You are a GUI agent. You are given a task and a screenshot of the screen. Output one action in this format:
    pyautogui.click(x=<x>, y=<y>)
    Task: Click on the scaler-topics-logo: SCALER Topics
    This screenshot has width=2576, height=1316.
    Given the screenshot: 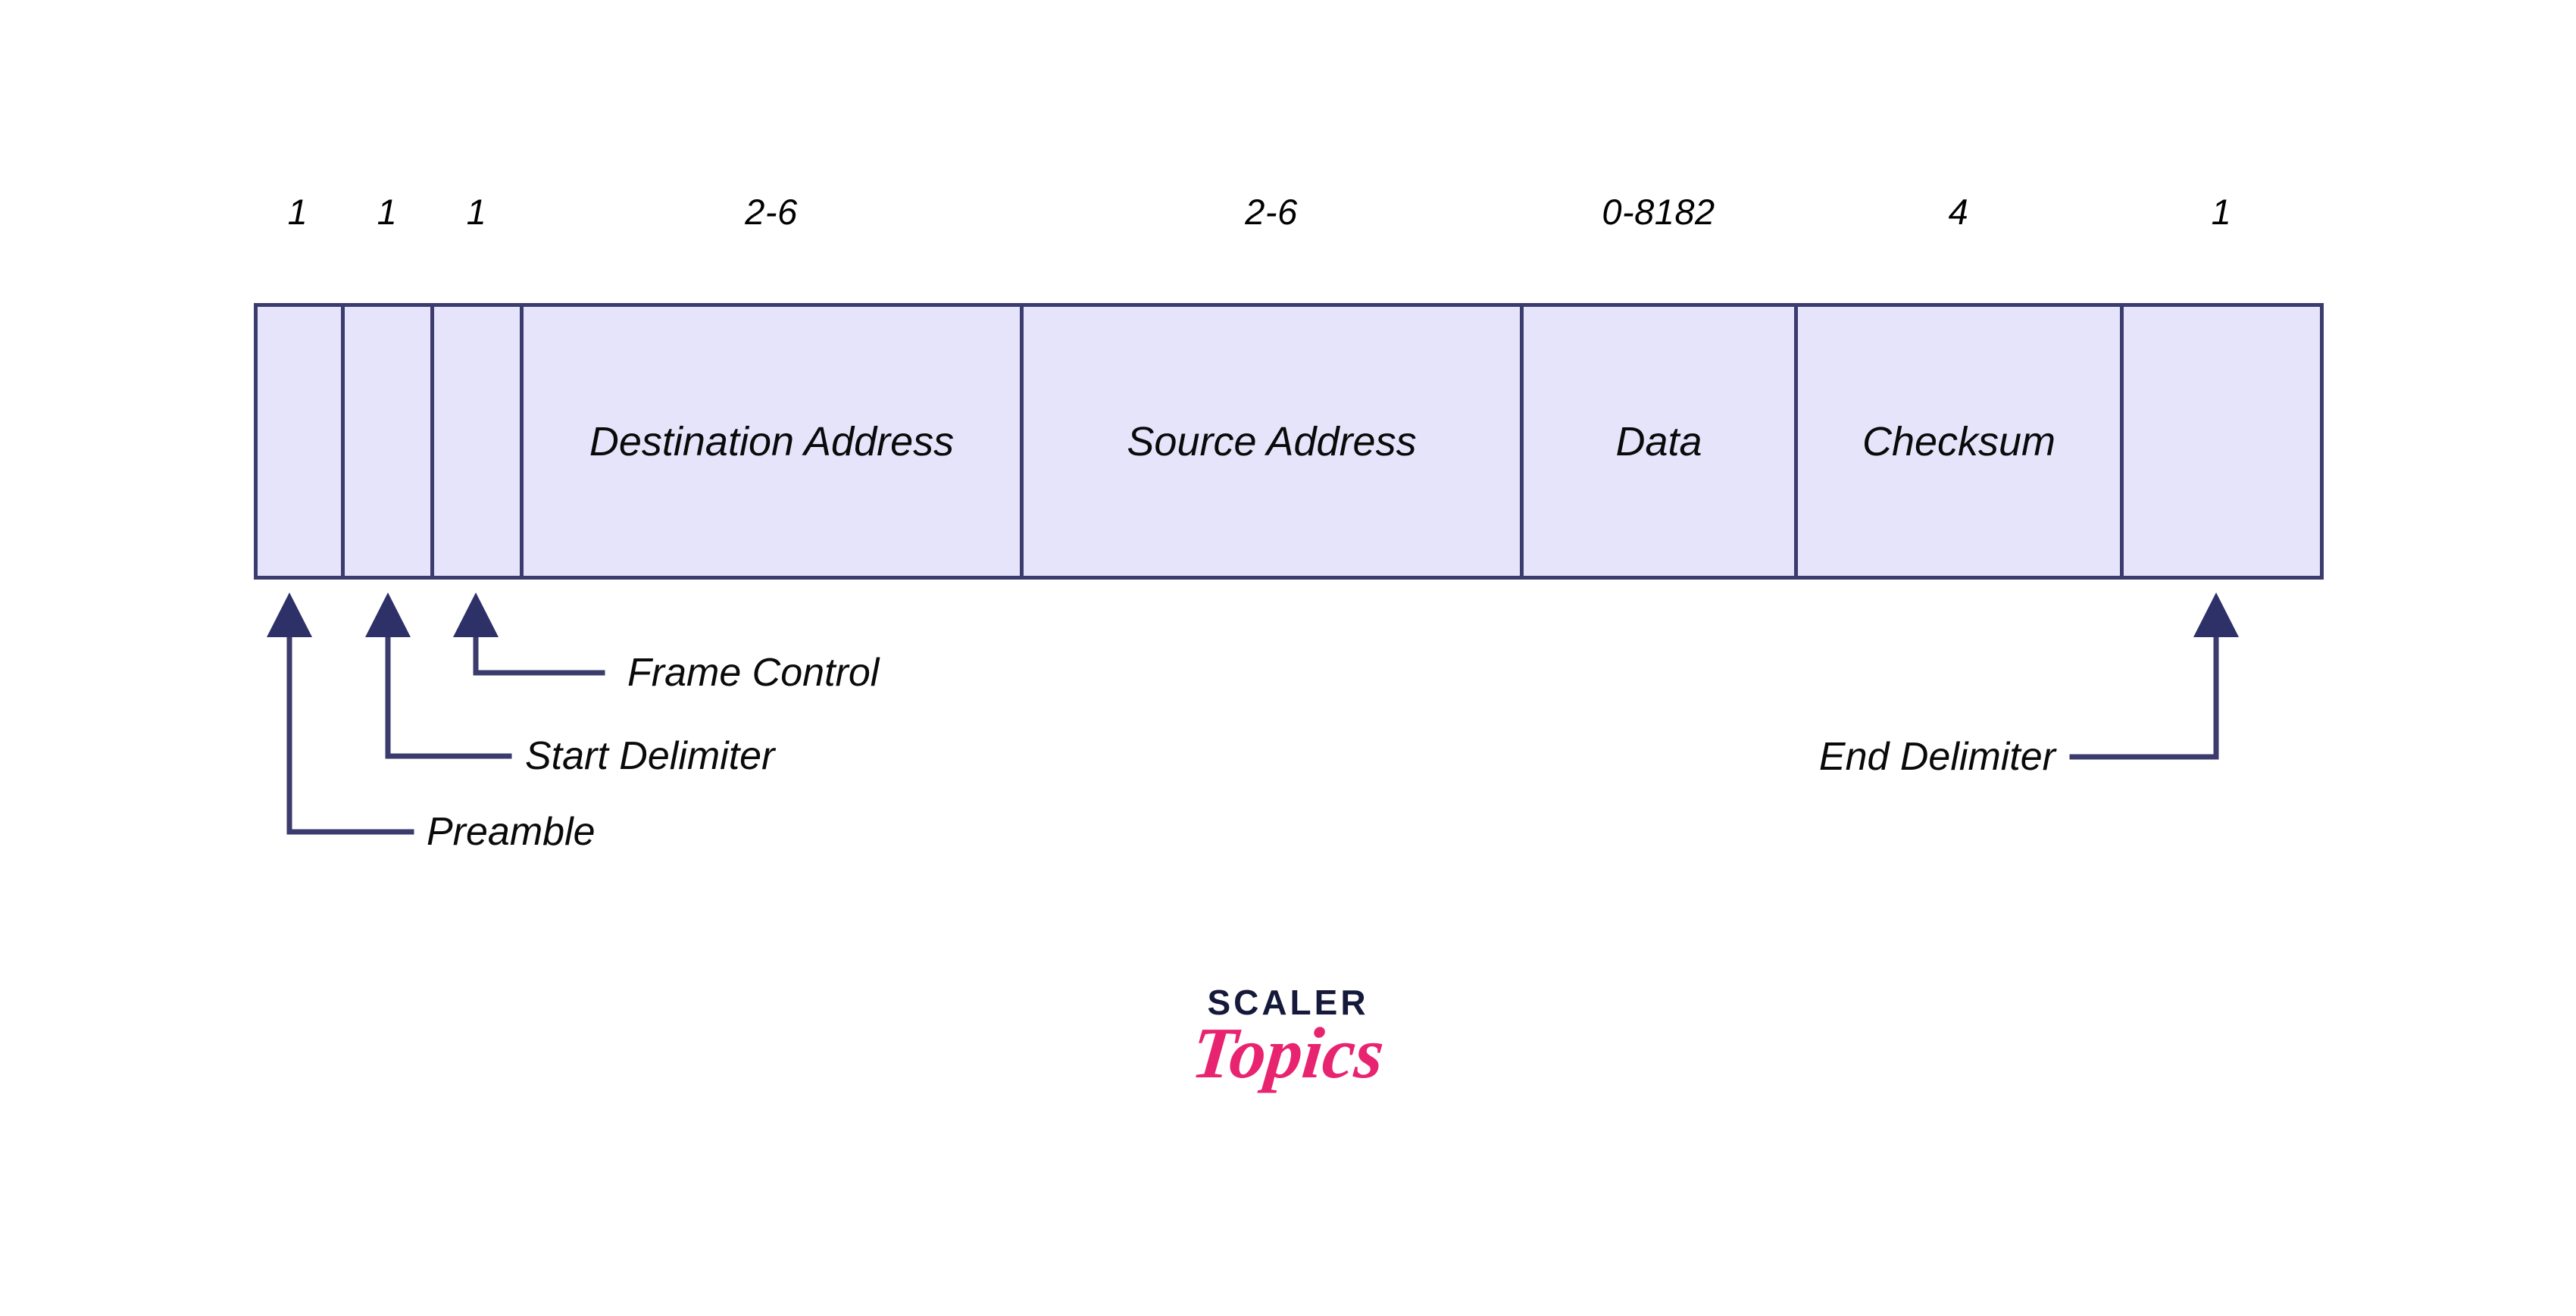 What is the action you would take?
    pyautogui.click(x=1288, y=1039)
    